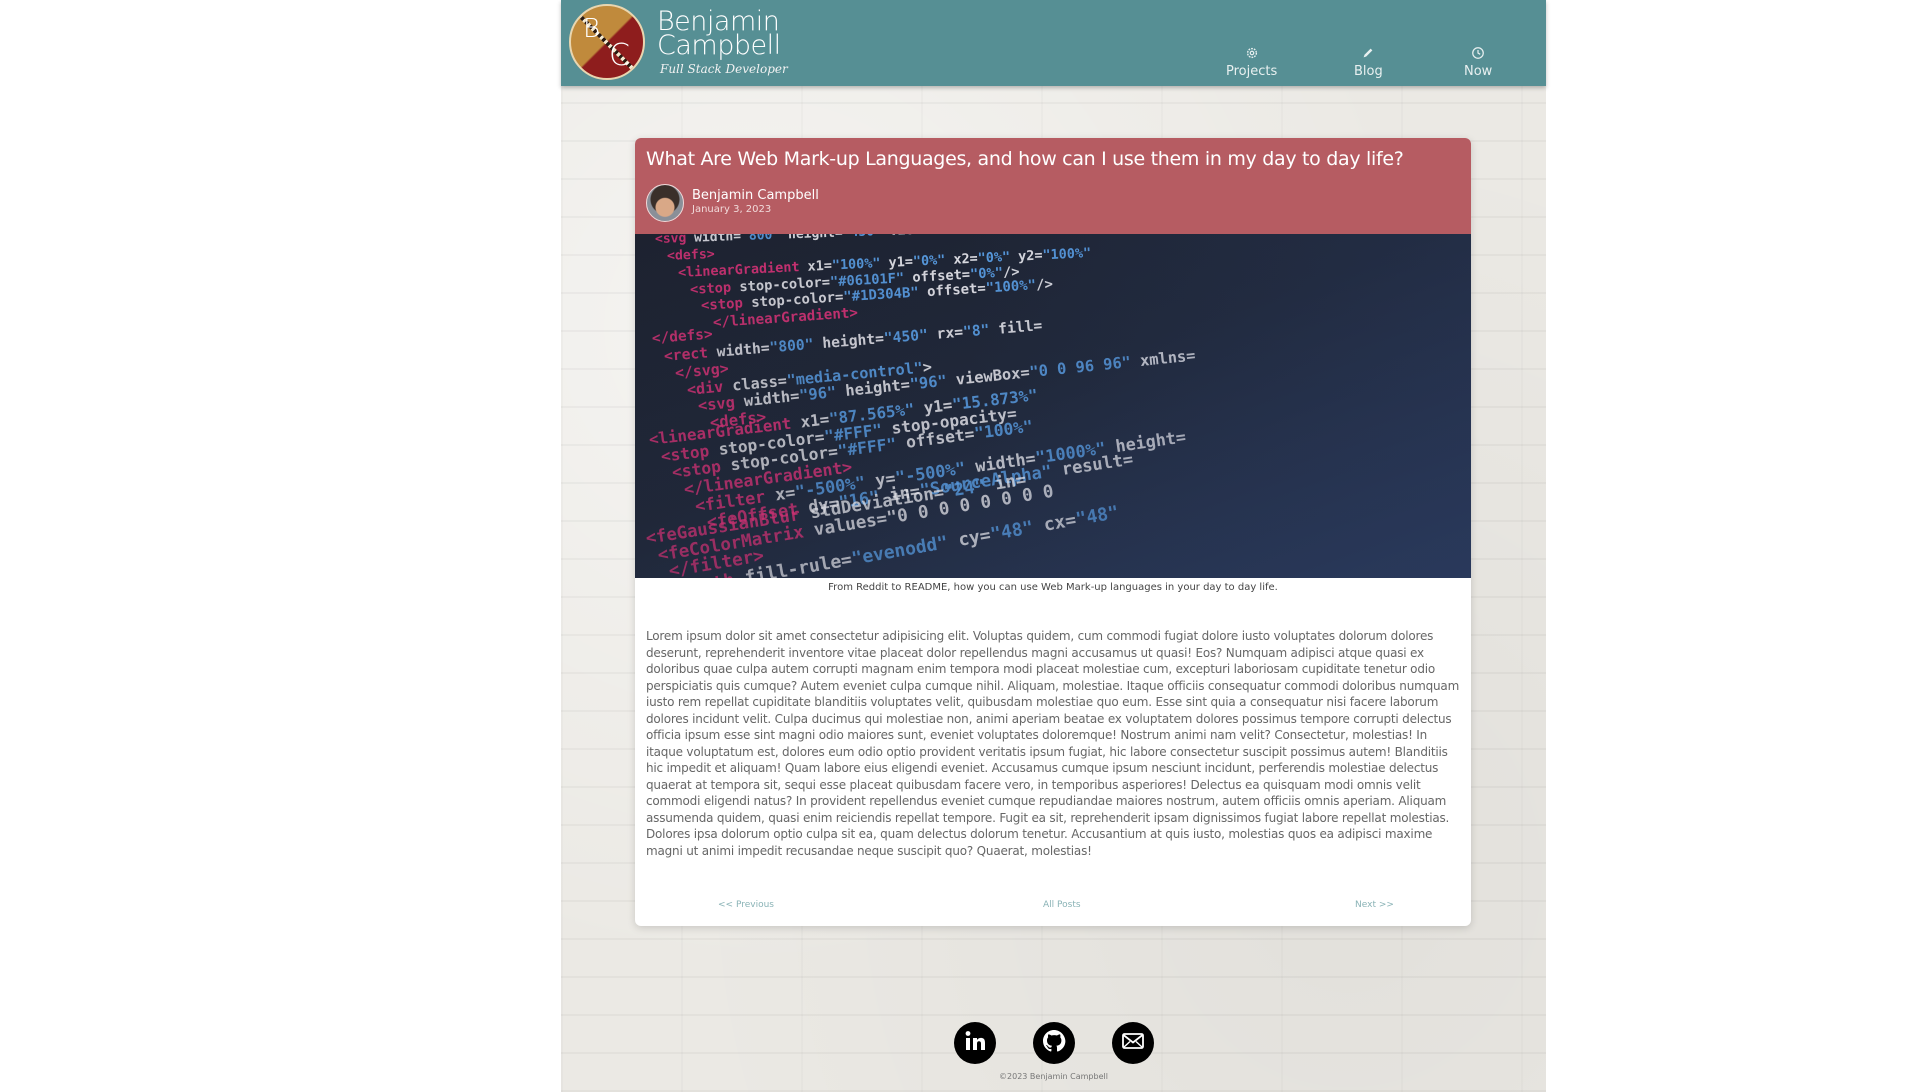 The image size is (1920, 1092). I want to click on logo-letter-c: C, so click(619, 55).